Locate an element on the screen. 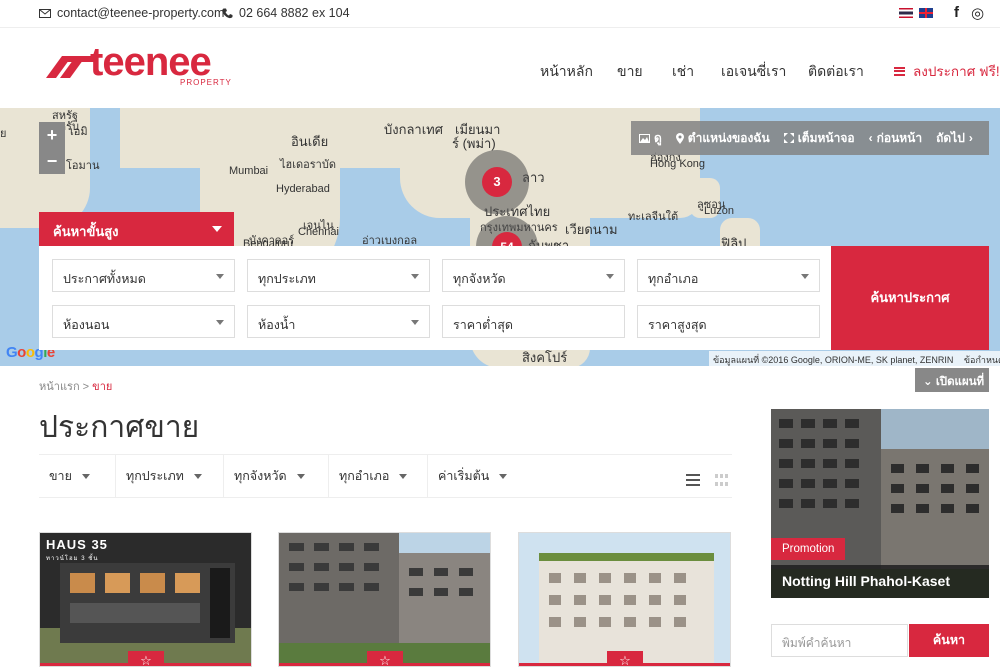  filter-property-type: ทุกประเภท is located at coordinates (170, 476).